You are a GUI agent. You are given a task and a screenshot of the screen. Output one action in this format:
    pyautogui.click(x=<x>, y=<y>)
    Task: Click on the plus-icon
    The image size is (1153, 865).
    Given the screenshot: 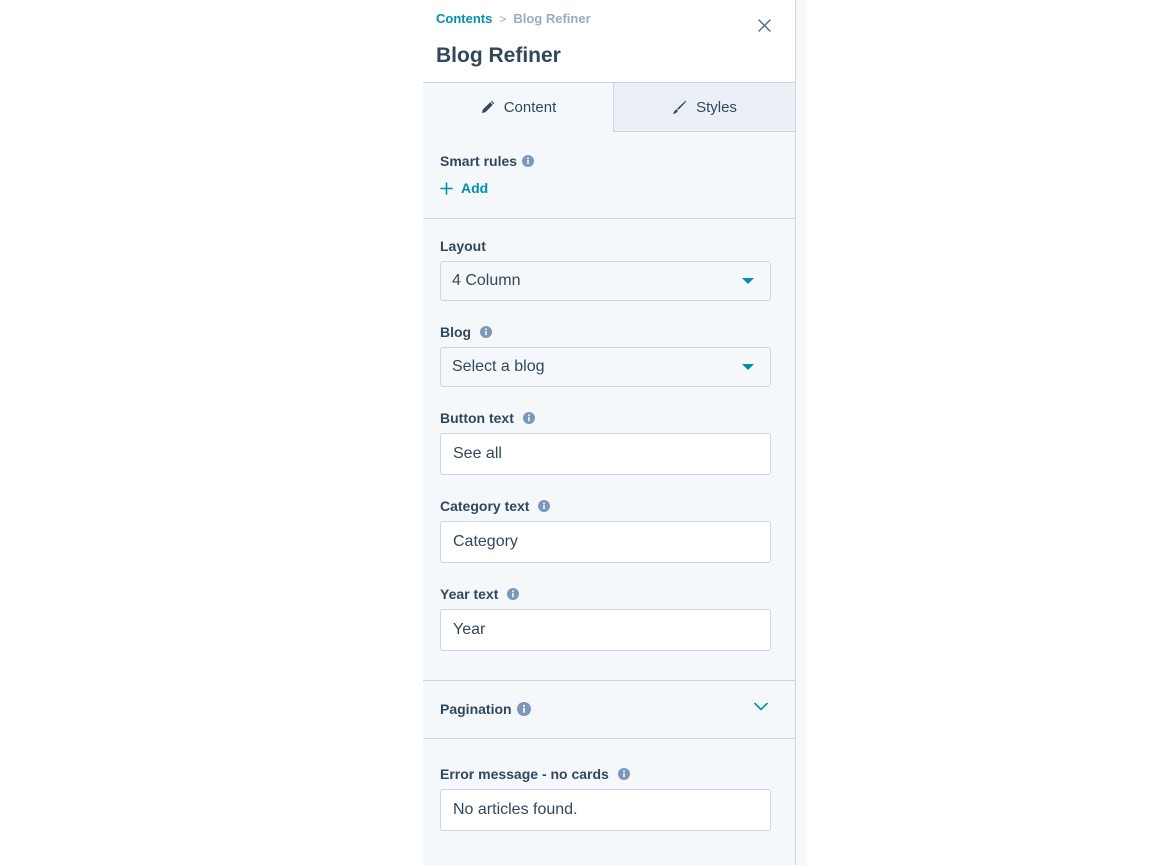 What is the action you would take?
    pyautogui.click(x=446, y=188)
    